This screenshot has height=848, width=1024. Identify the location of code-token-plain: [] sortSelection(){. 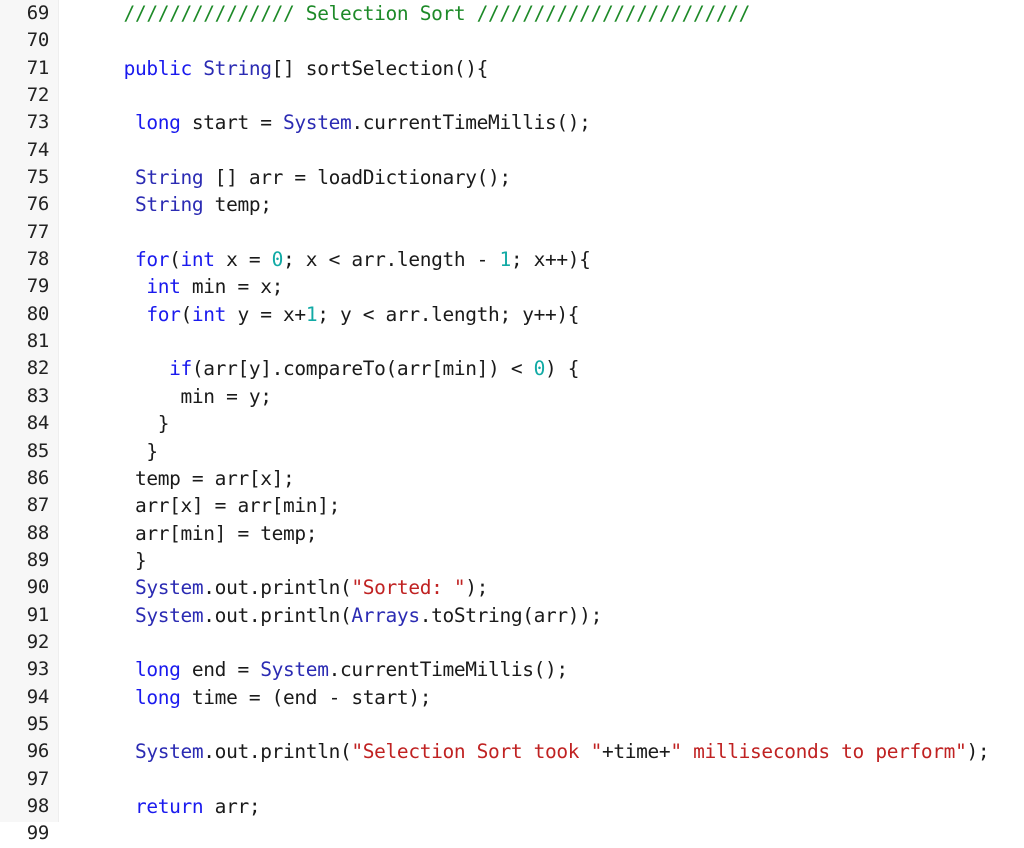
(380, 68).